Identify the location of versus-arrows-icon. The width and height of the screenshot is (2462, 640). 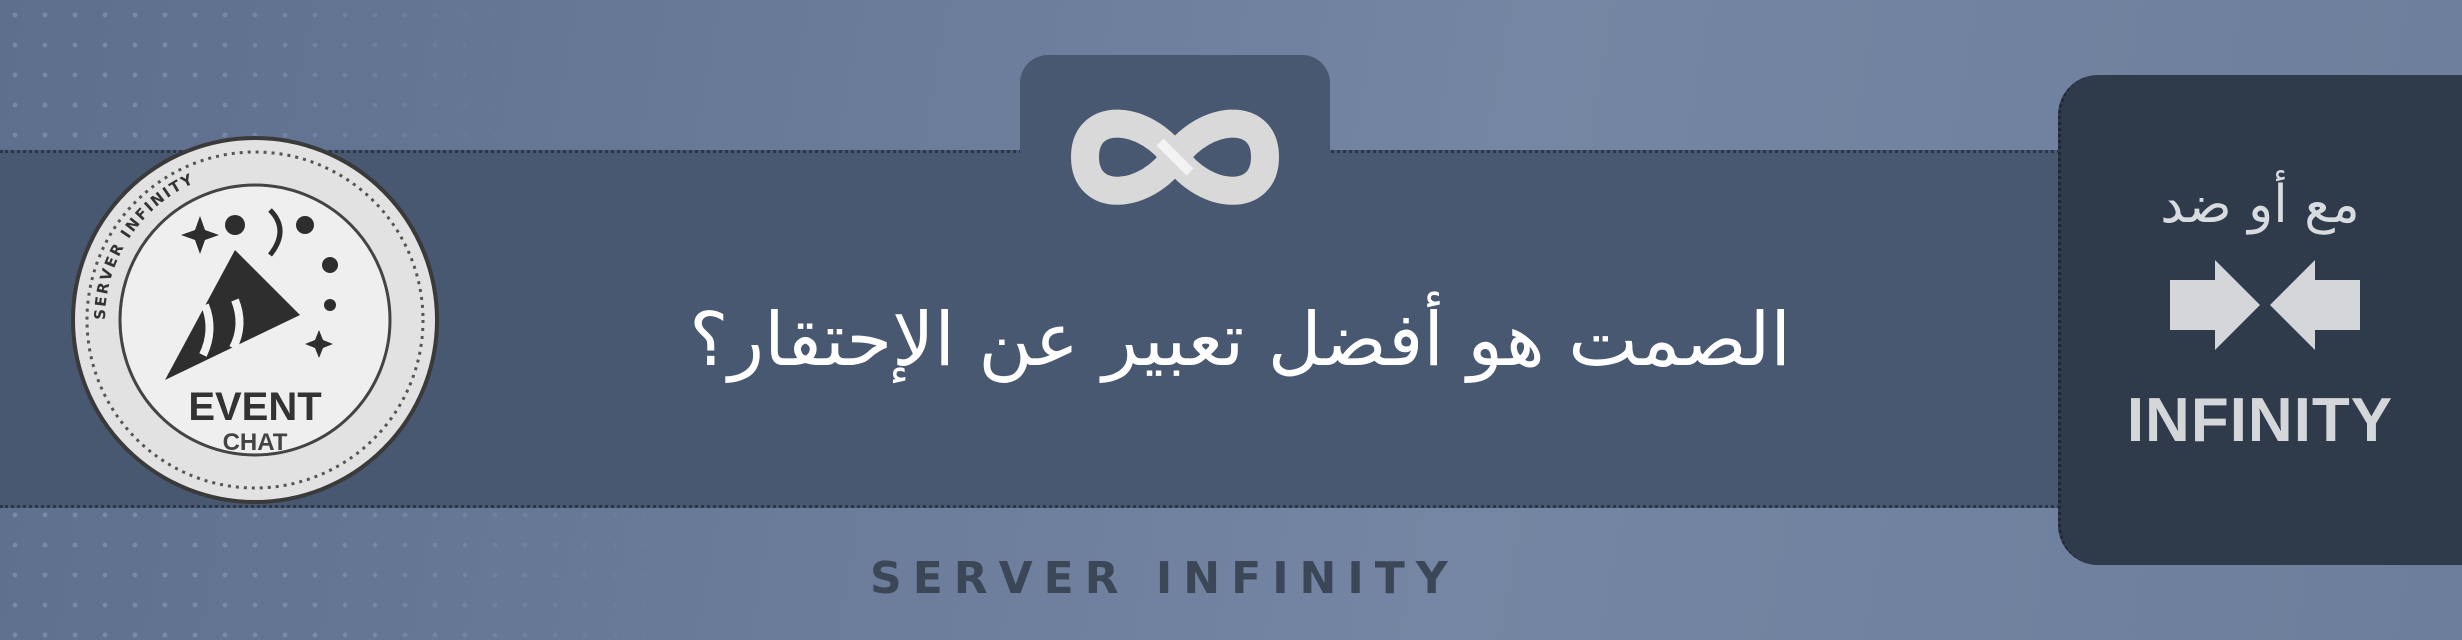
(2265, 305).